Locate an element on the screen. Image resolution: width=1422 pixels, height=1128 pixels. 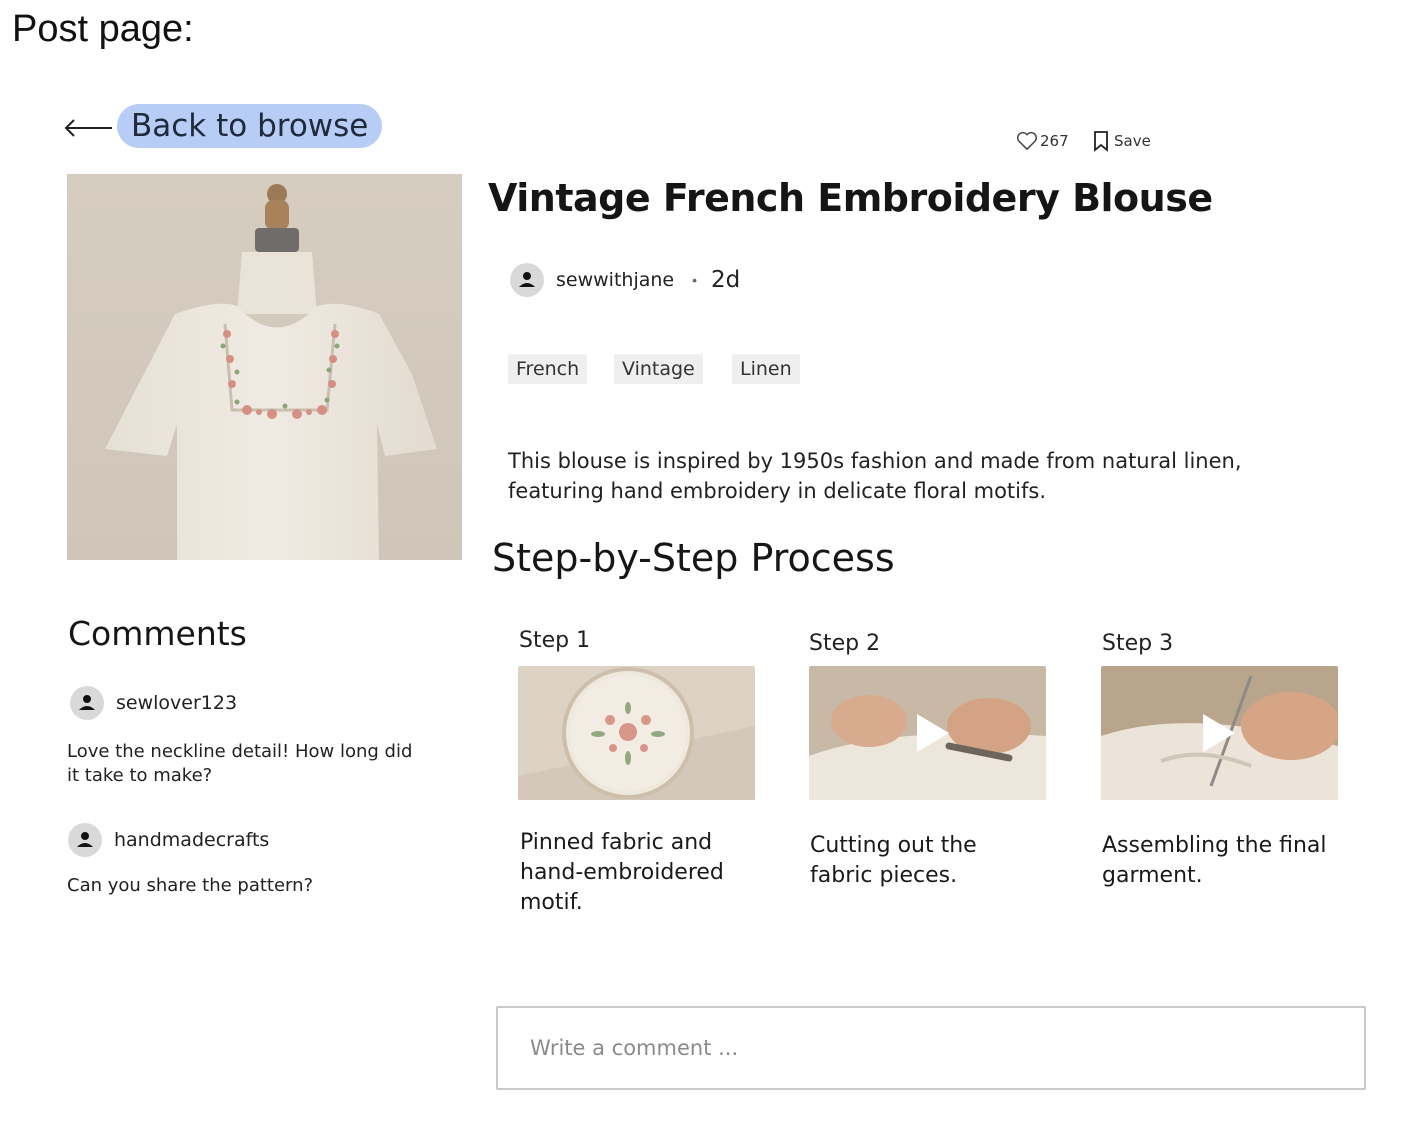
comment-user: sewlover123 is located at coordinates (153, 703).